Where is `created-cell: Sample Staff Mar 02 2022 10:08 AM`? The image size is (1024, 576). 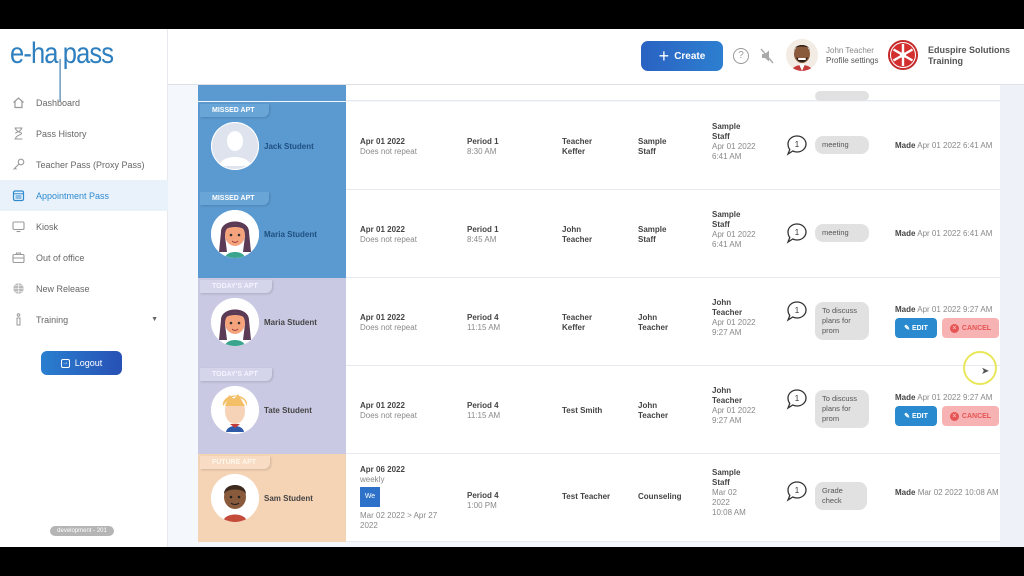
created-cell: Sample Staff Mar 02 2022 10:08 AM is located at coordinates (729, 492).